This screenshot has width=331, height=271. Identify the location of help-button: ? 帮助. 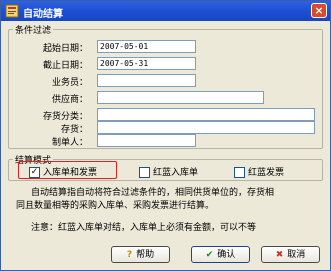
(140, 254).